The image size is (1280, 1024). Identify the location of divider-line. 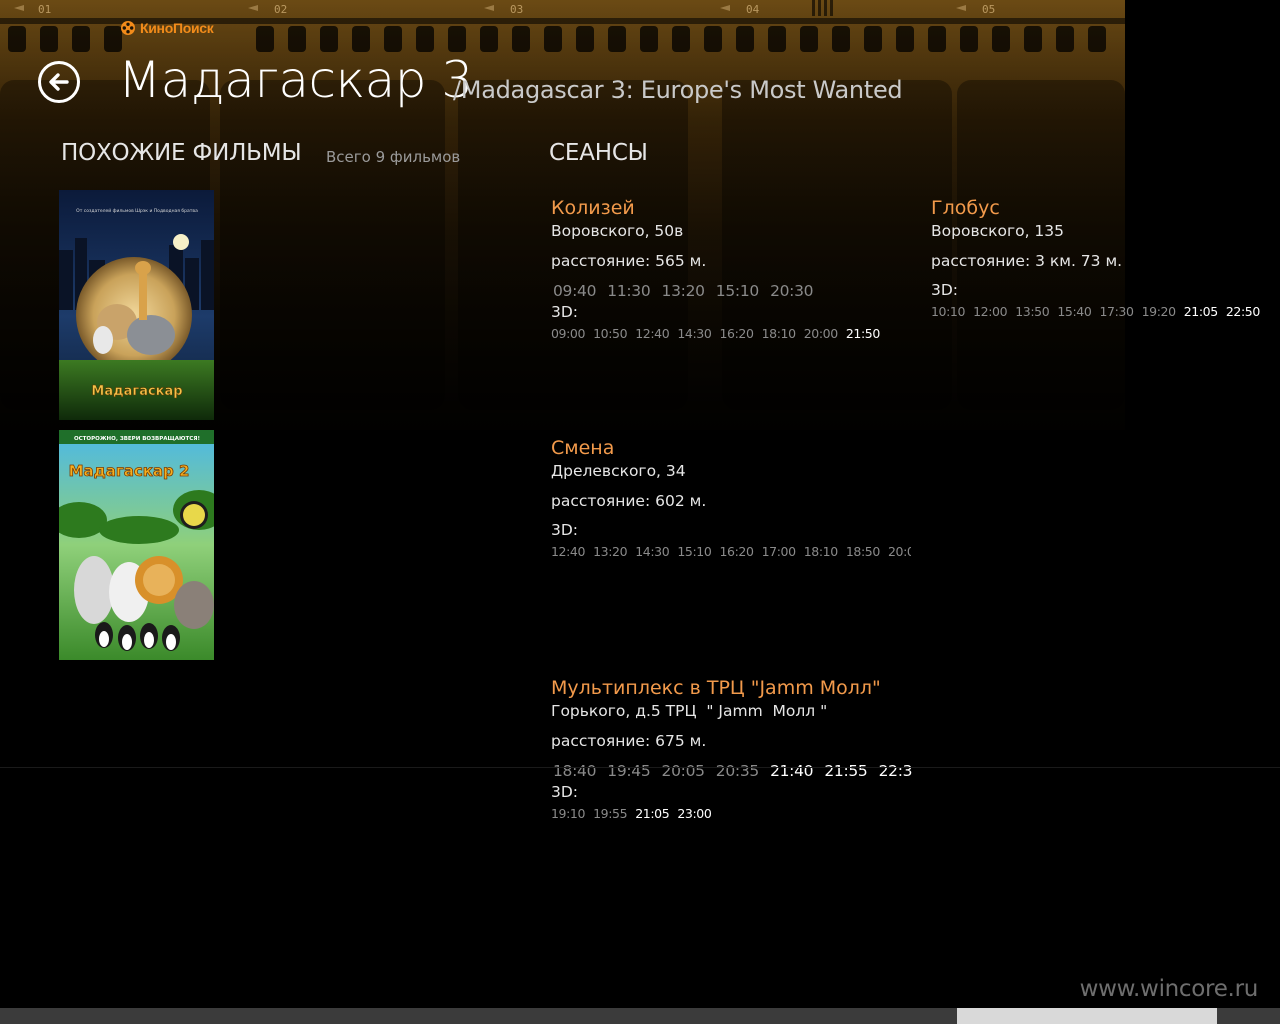
(640, 767).